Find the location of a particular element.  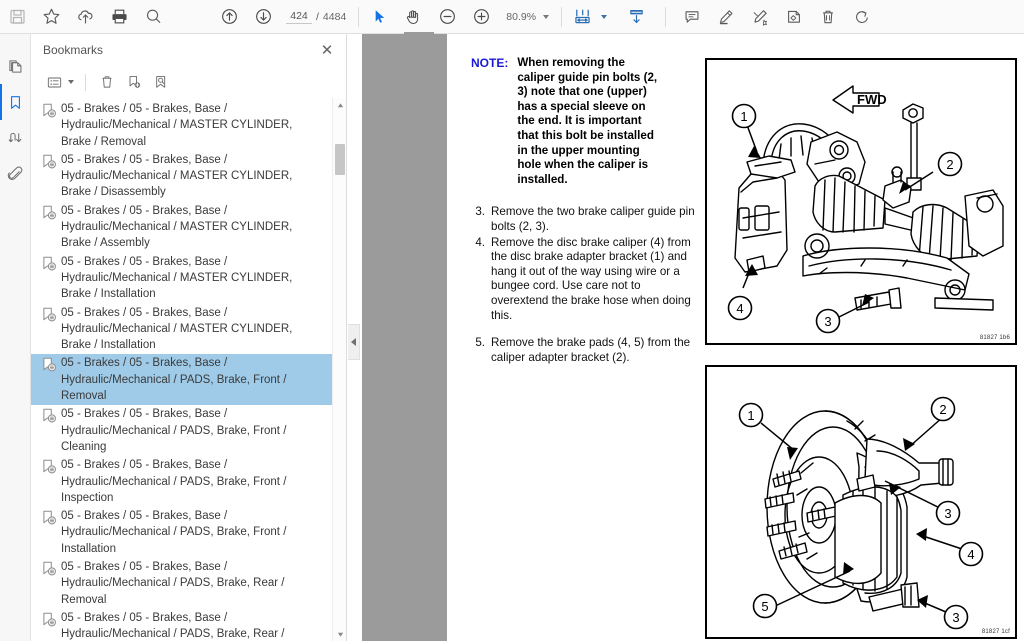

step-number: 4. is located at coordinates (480, 242).